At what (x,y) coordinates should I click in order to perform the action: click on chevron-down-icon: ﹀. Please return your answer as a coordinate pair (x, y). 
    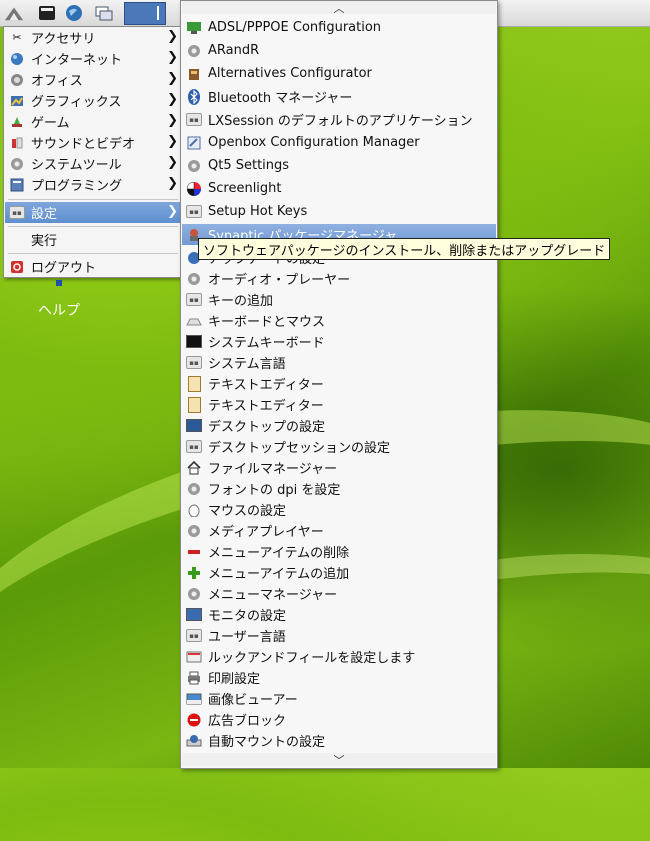
    Looking at the image, I should click on (339, 760).